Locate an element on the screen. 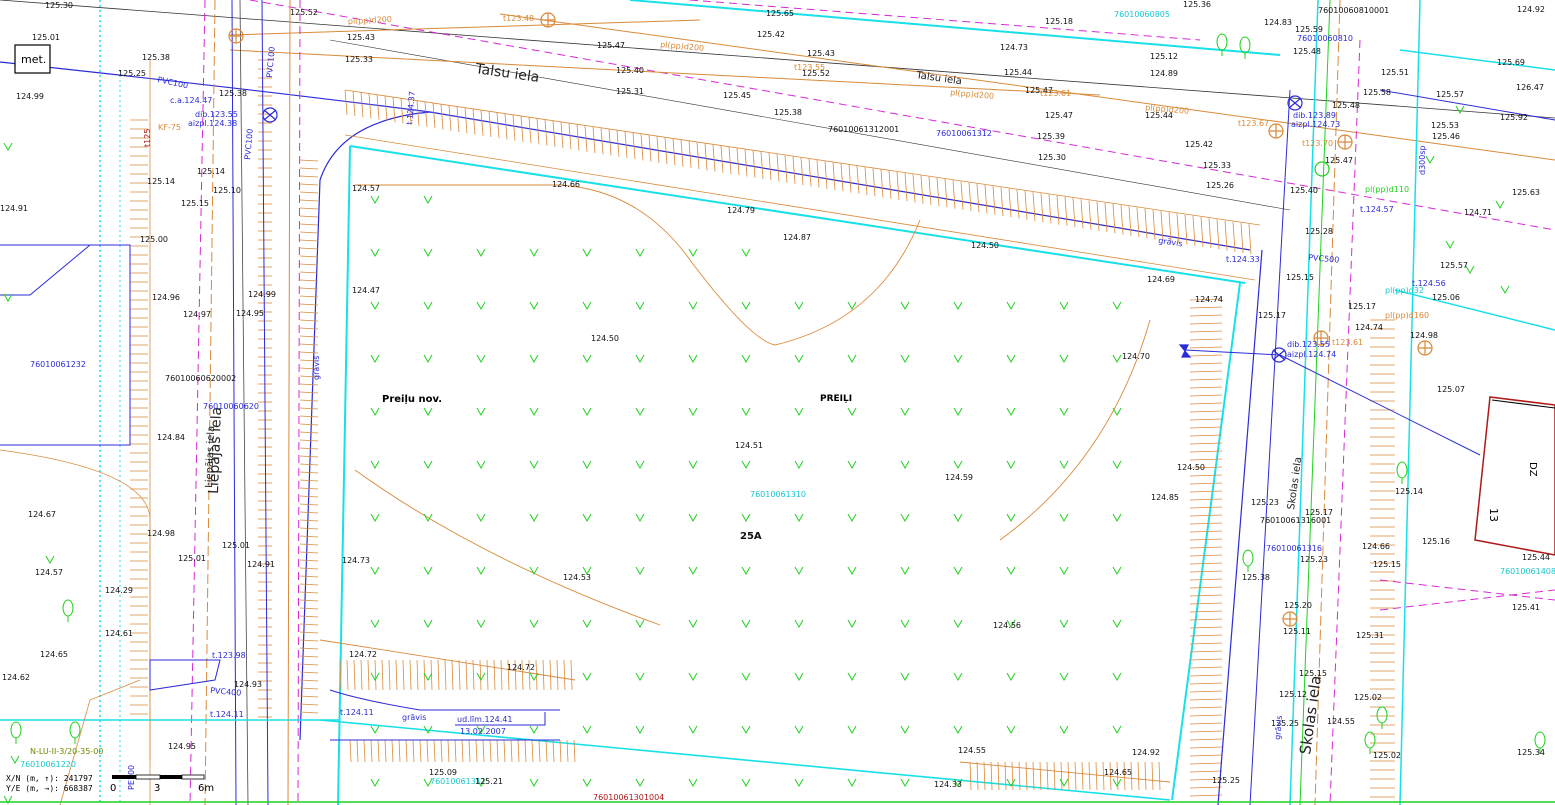  elevation-label: 124.74 is located at coordinates (1369, 327).